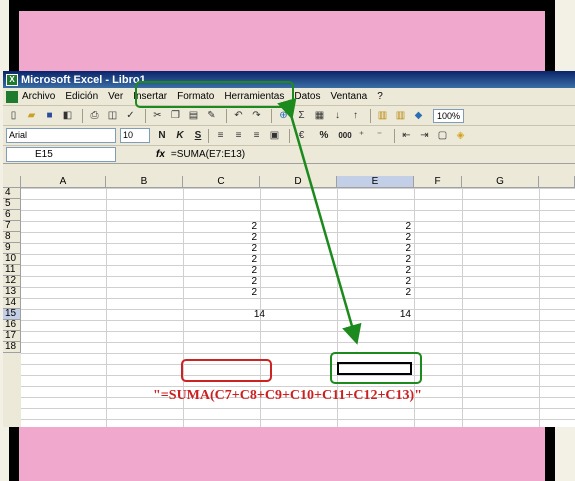 This screenshot has height=481, width=575. I want to click on formula-annotation: "=SUMA(C7+C8+C9+C10+C11+C12+C13)", so click(287, 395).